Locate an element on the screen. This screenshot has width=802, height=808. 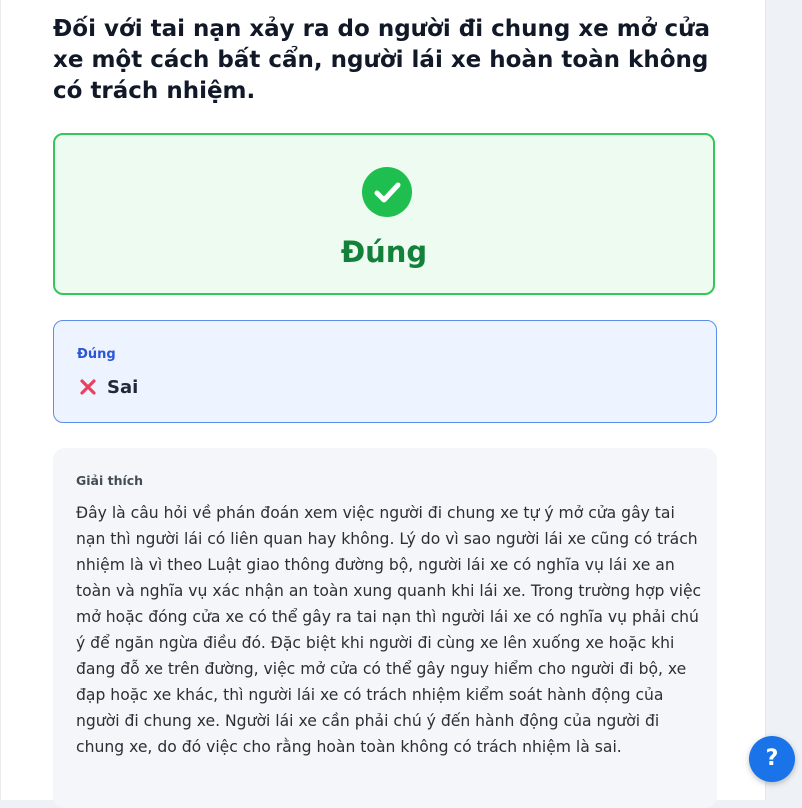
answer-card: Đúng Sai is located at coordinates (385, 371).